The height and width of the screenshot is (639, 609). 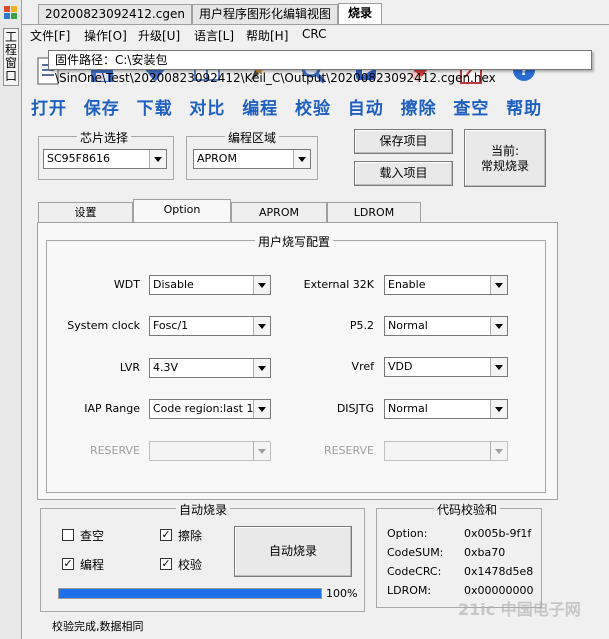 What do you see at coordinates (210, 451) in the screenshot?
I see `config-left-dropdown` at bounding box center [210, 451].